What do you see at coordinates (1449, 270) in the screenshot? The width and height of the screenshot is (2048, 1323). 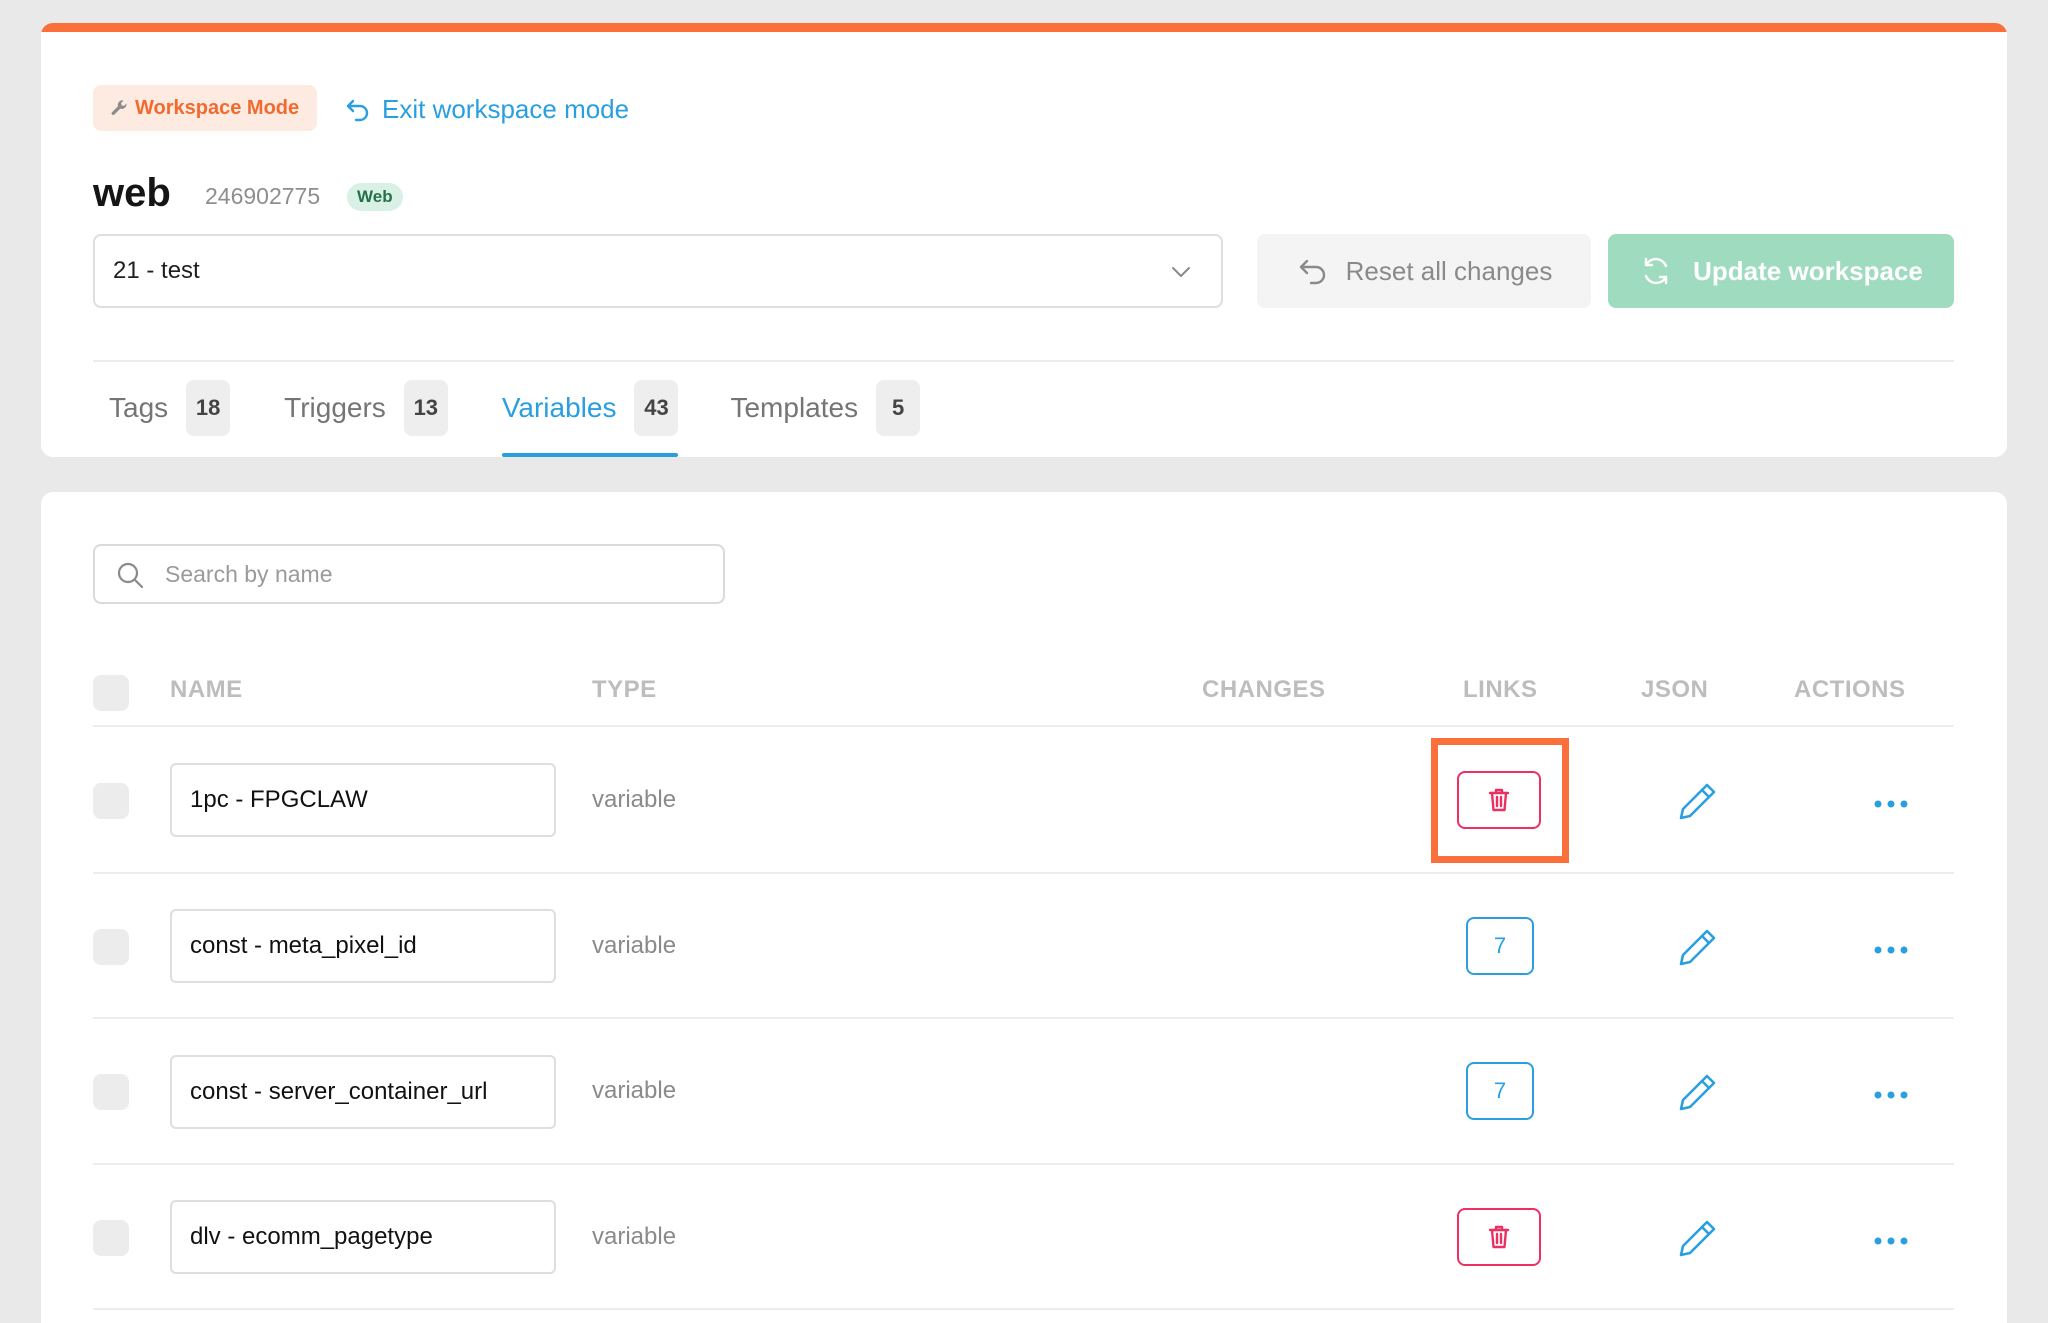 I see `reset-all-changes-label: Reset all changes` at bounding box center [1449, 270].